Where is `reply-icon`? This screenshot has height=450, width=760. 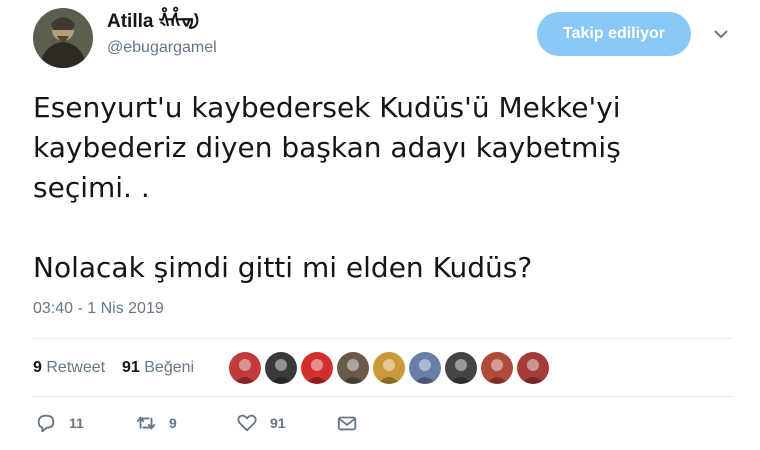
reply-icon is located at coordinates (46, 423).